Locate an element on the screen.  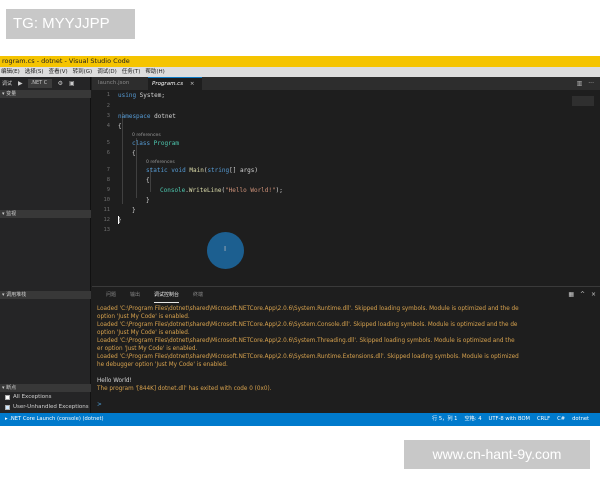
line-number: 9 is located at coordinates (108, 190).